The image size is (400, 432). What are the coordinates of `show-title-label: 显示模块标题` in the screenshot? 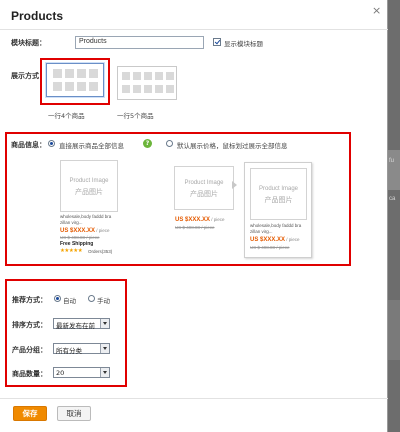 It's located at (243, 44).